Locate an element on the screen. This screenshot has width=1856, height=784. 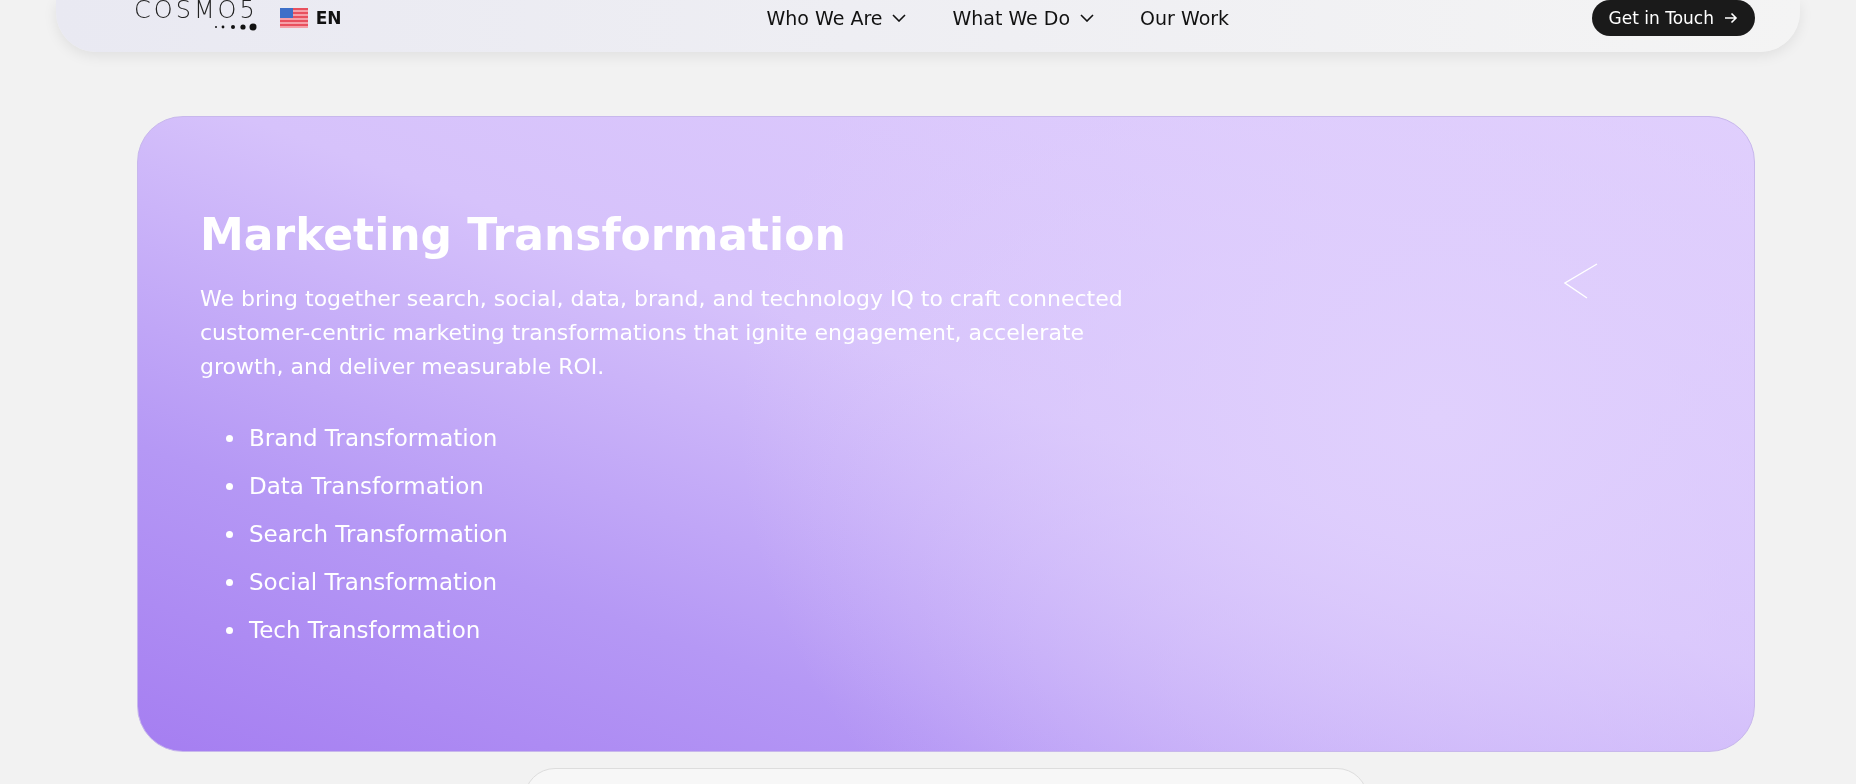
language-selector: EN is located at coordinates (310, 18).